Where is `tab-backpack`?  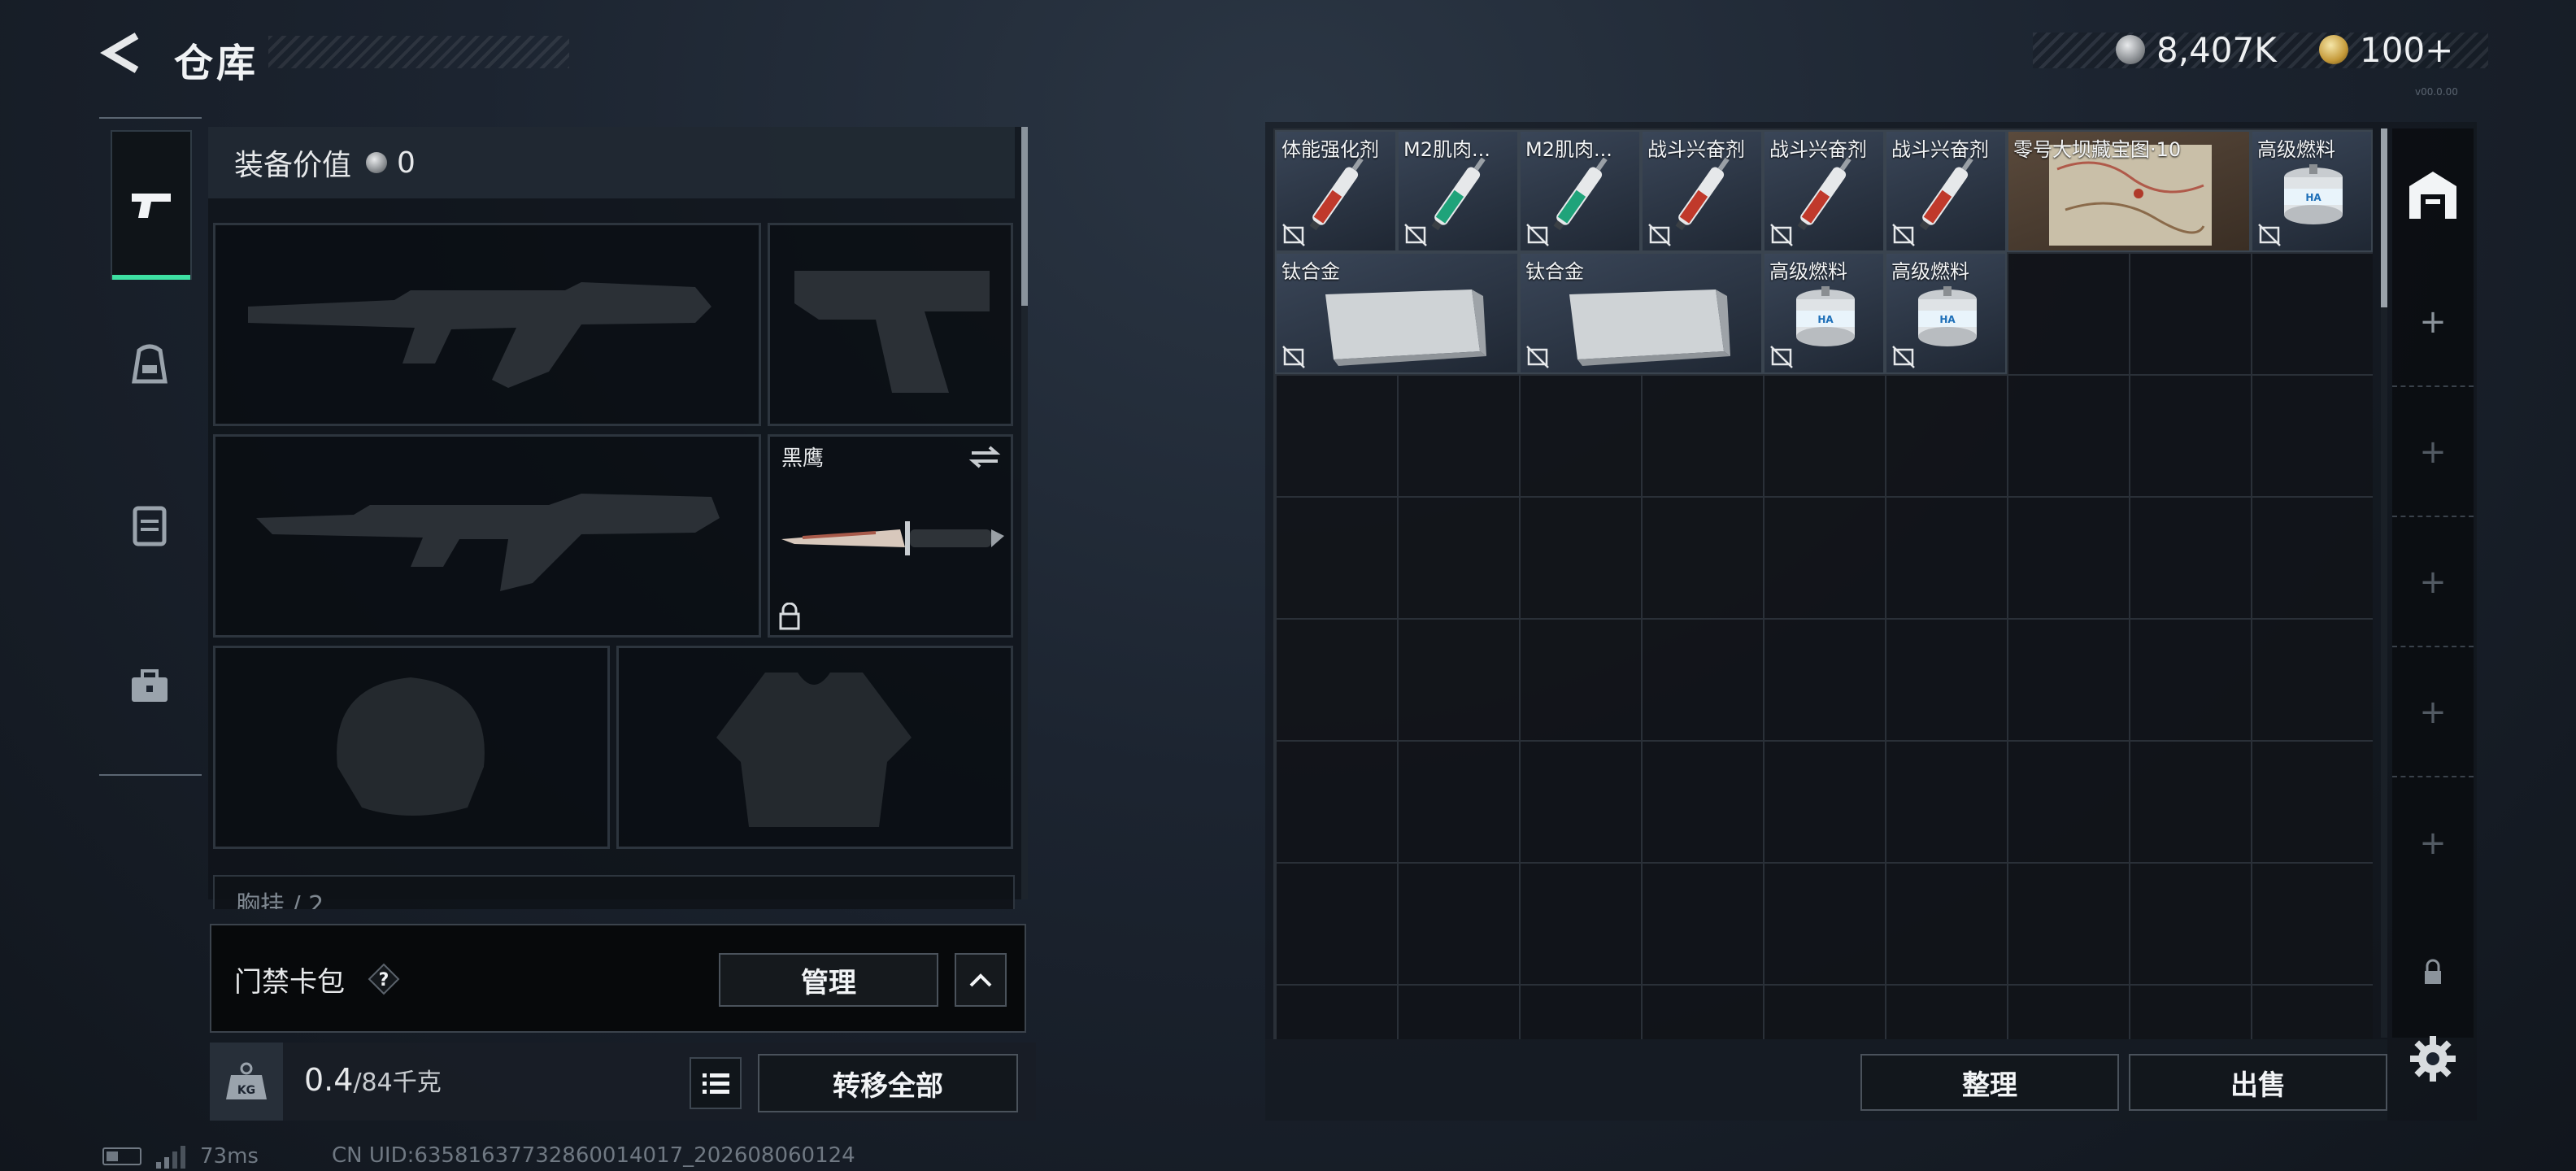 tab-backpack is located at coordinates (150, 364).